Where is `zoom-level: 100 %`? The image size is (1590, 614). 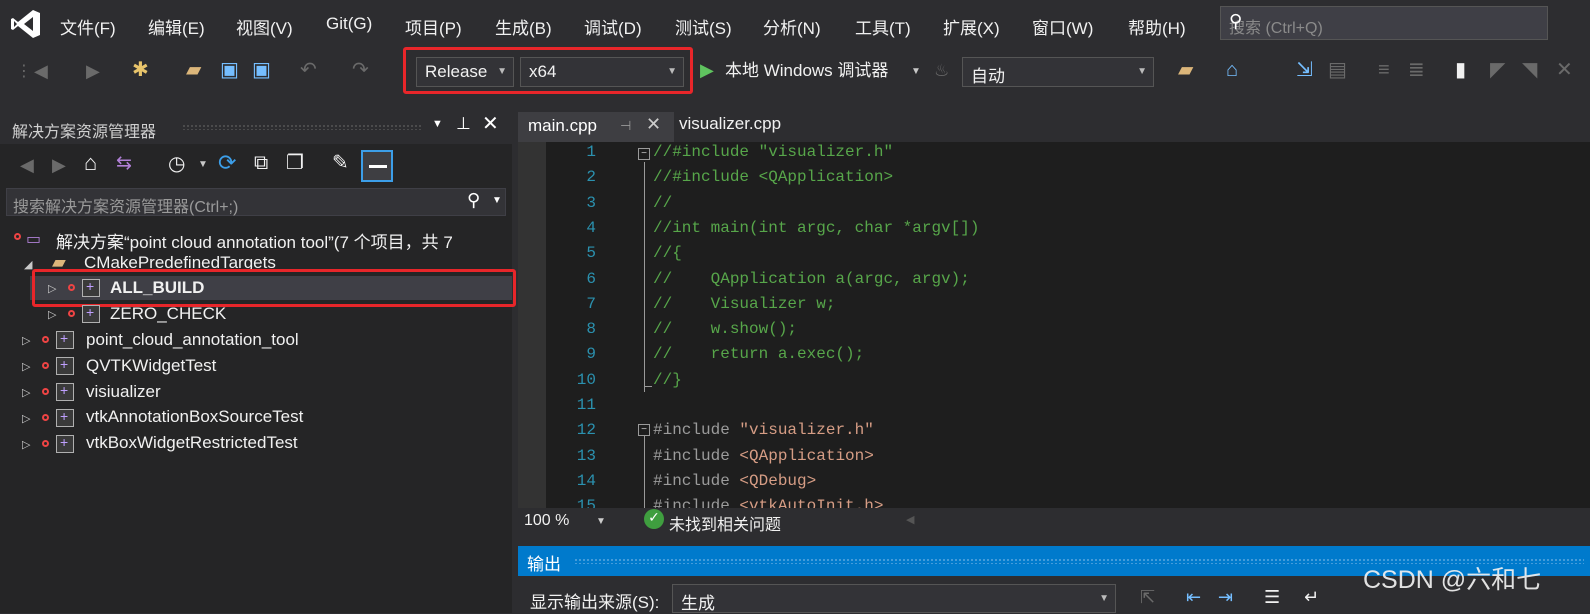 zoom-level: 100 % is located at coordinates (546, 521).